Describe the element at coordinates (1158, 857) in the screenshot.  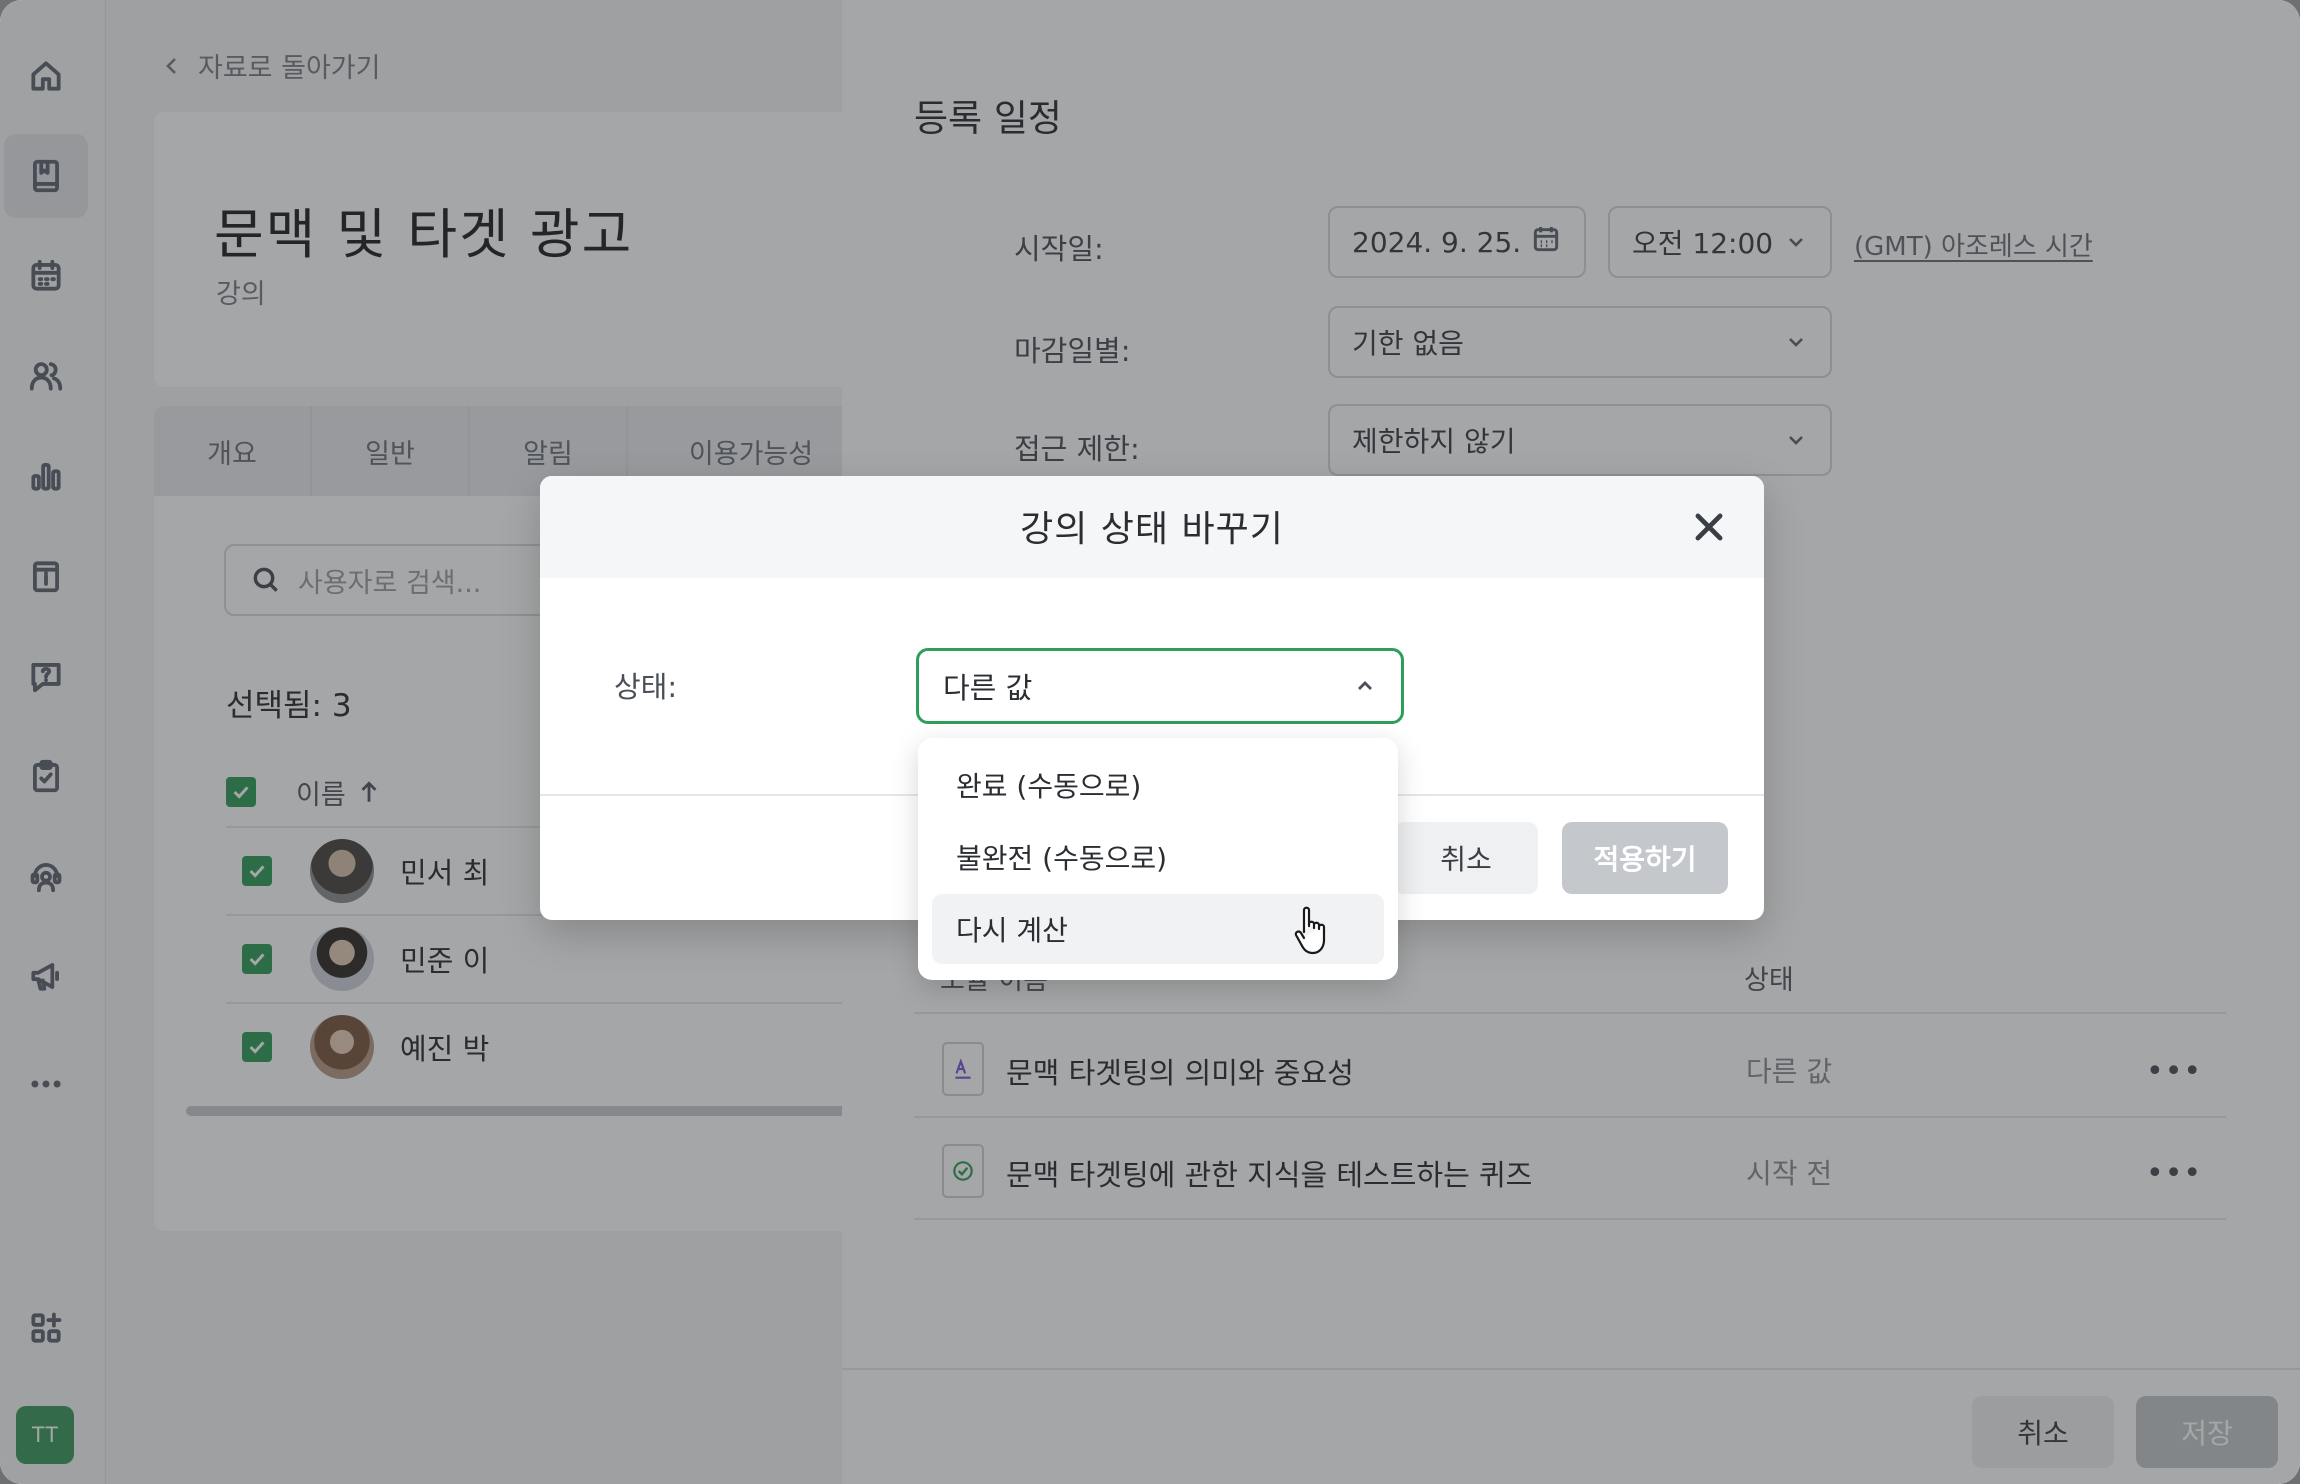
I see `status-option-incomplete: 불완전 (수동으로)` at that location.